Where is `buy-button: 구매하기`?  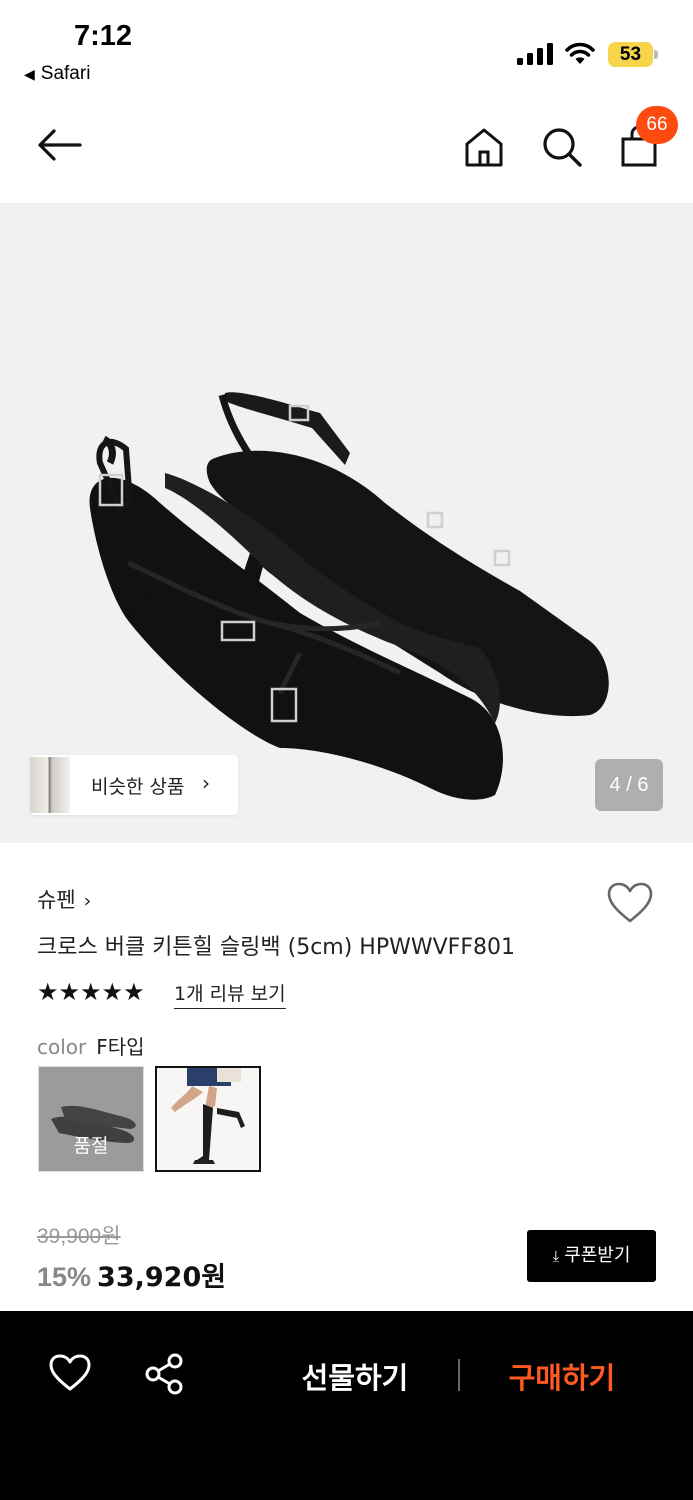
buy-button: 구매하기 is located at coordinates (562, 1376).